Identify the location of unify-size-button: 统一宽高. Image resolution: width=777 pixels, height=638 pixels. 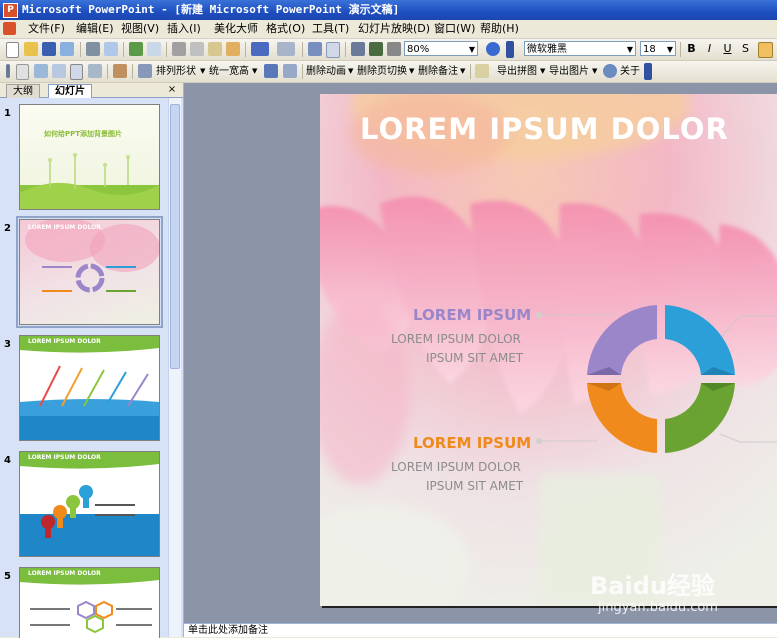
(229, 71).